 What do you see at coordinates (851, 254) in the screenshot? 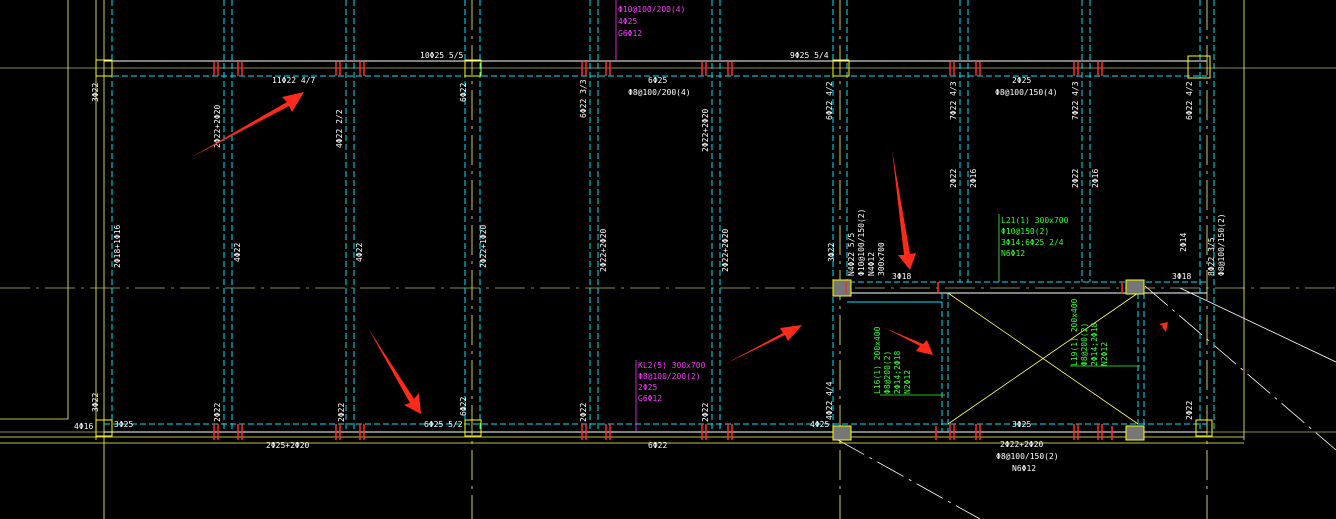
I see `annotation-line: N4Φ22 5/5` at bounding box center [851, 254].